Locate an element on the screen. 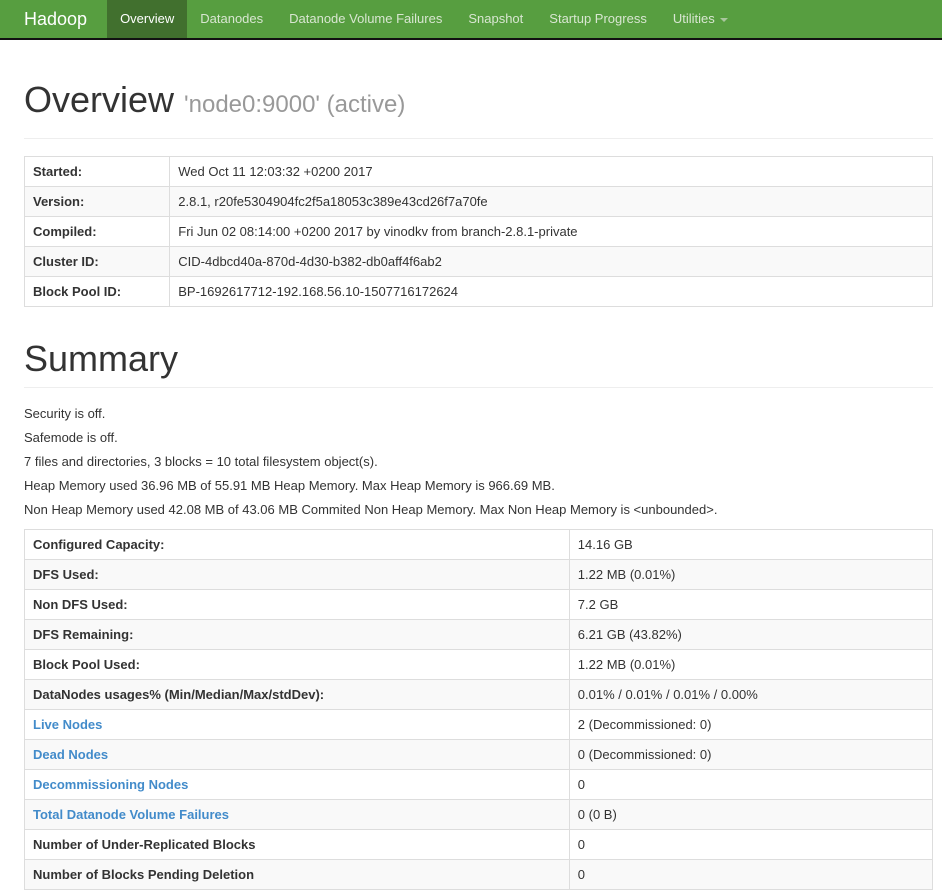  summary-title: Summary is located at coordinates (101, 358).